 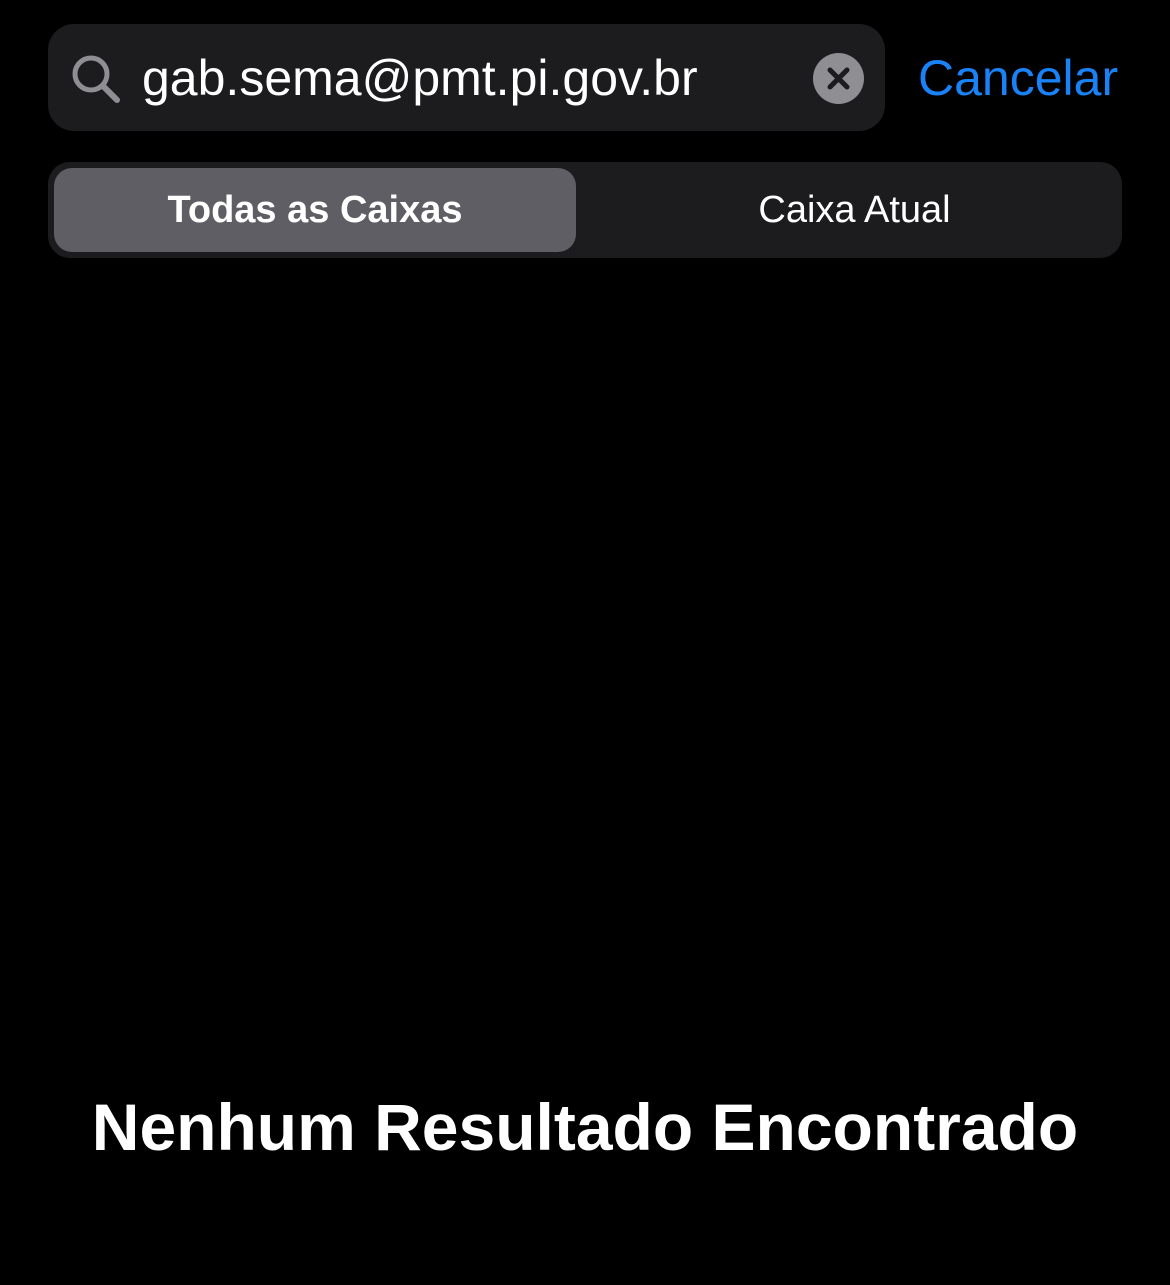 What do you see at coordinates (854, 210) in the screenshot?
I see `segment-current-mailbox: Caixa Atual` at bounding box center [854, 210].